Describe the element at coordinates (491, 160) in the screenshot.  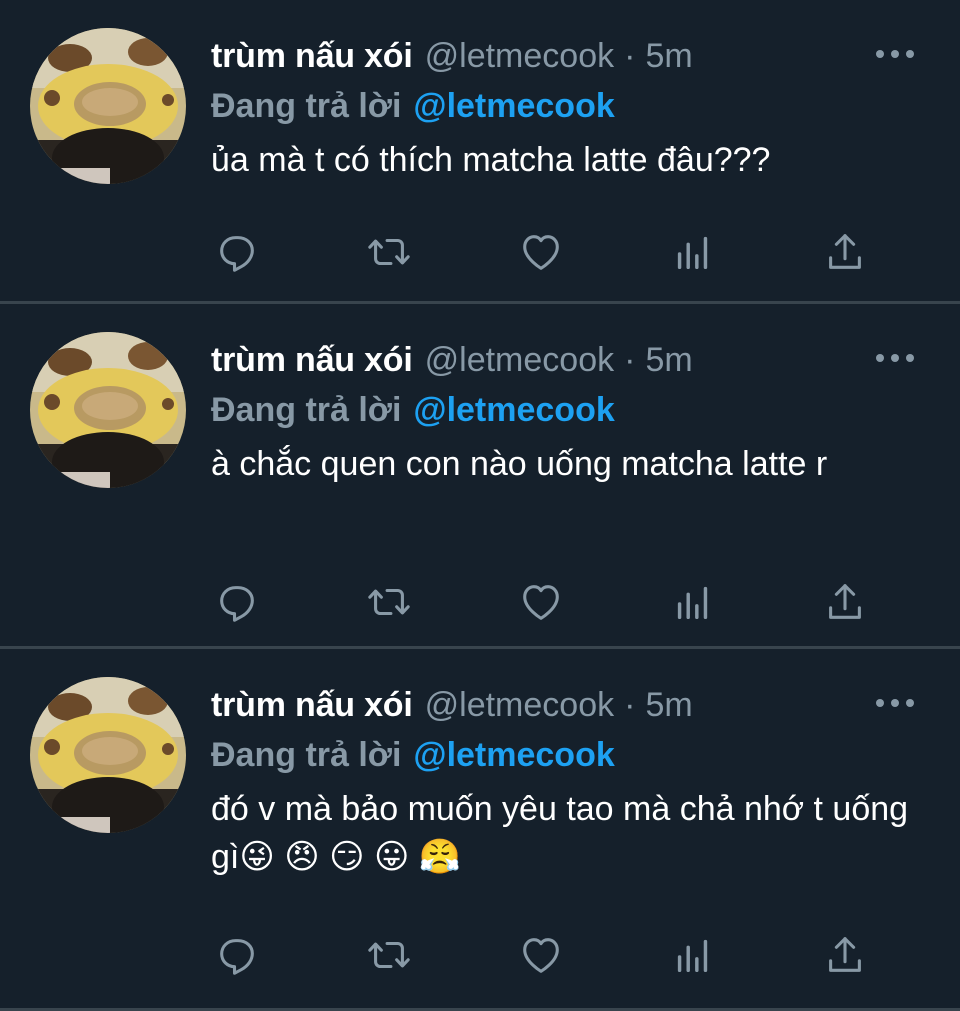
I see `tweet-text: ủa mà t có thích matcha latte đâu???` at that location.